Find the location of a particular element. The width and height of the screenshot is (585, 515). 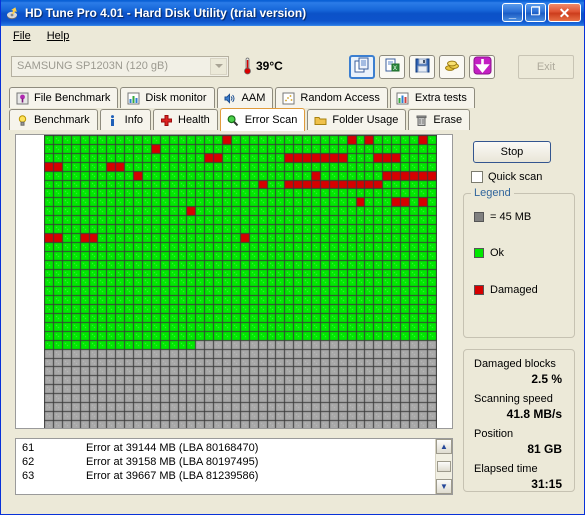

tab-extra-tests: Extra tests is located at coordinates (432, 97).